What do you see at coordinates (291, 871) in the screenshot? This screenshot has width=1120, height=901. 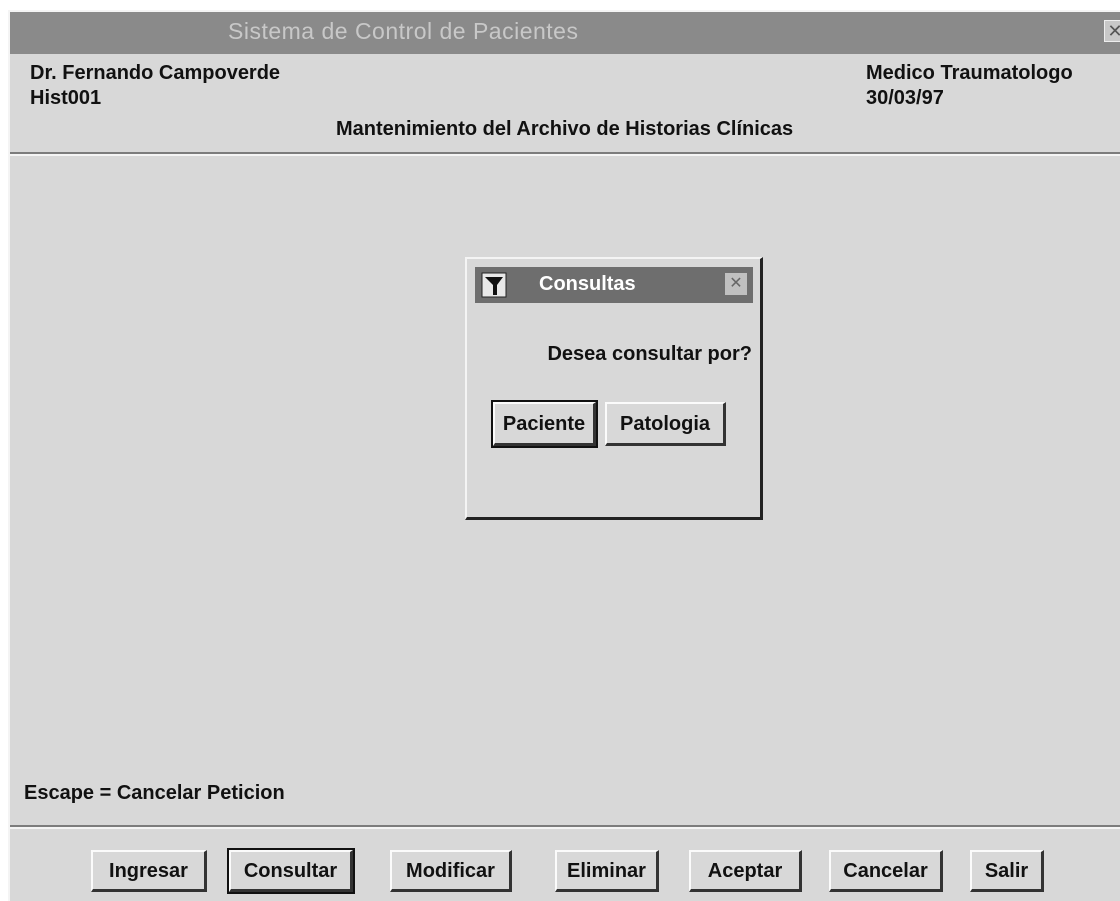 I see `consultar-button: Consultar` at bounding box center [291, 871].